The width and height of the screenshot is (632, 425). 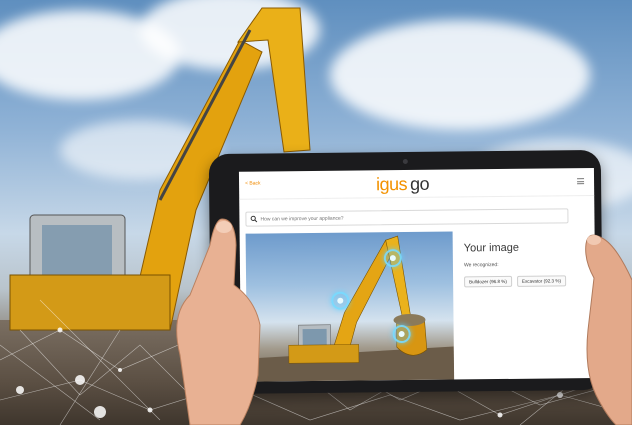 What do you see at coordinates (340, 300) in the screenshot?
I see `detection-hotspot-boom` at bounding box center [340, 300].